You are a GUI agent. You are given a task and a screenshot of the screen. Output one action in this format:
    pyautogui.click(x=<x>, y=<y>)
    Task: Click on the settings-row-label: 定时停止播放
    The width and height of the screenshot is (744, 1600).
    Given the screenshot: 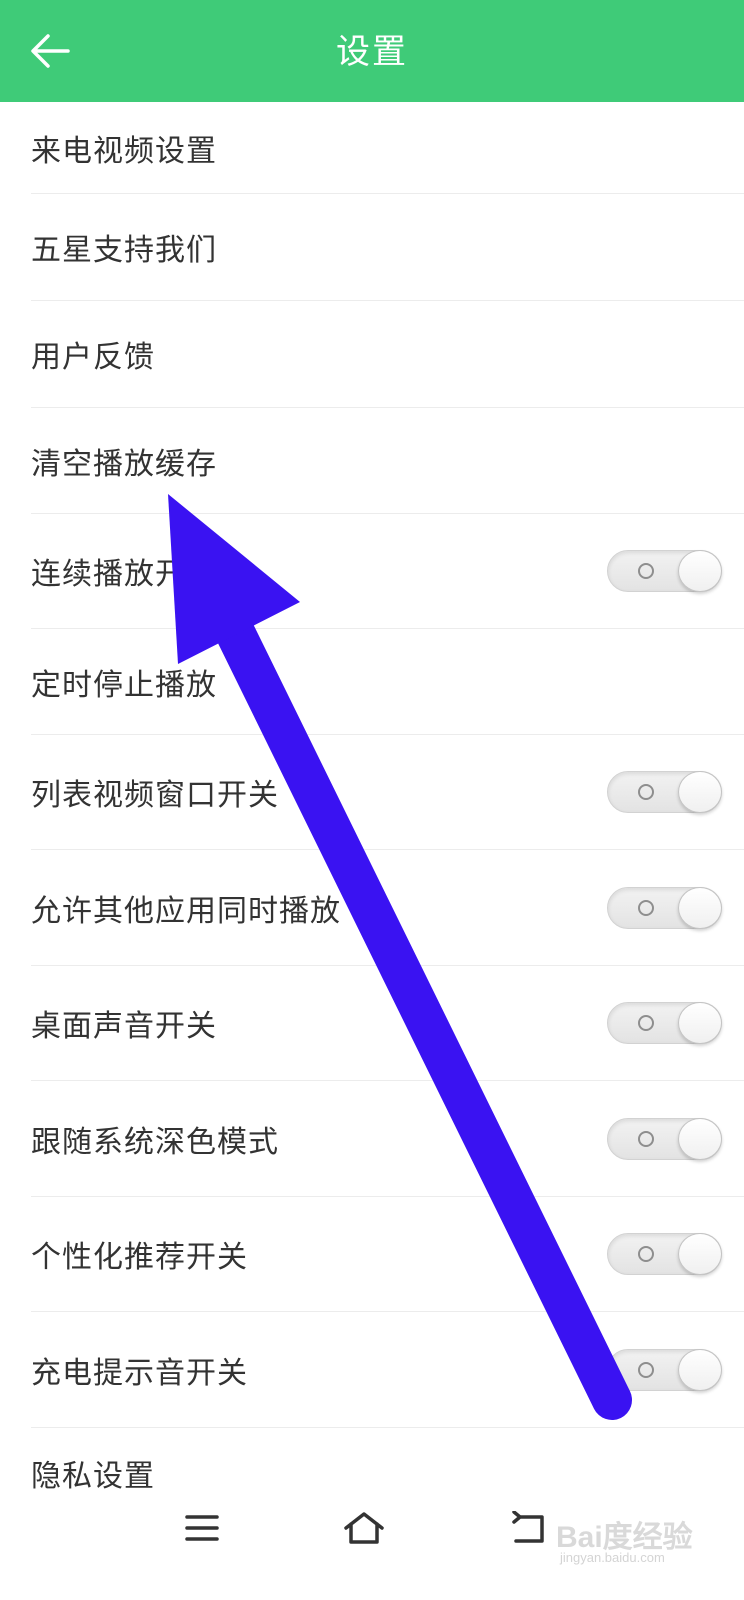 What is the action you would take?
    pyautogui.click(x=124, y=685)
    